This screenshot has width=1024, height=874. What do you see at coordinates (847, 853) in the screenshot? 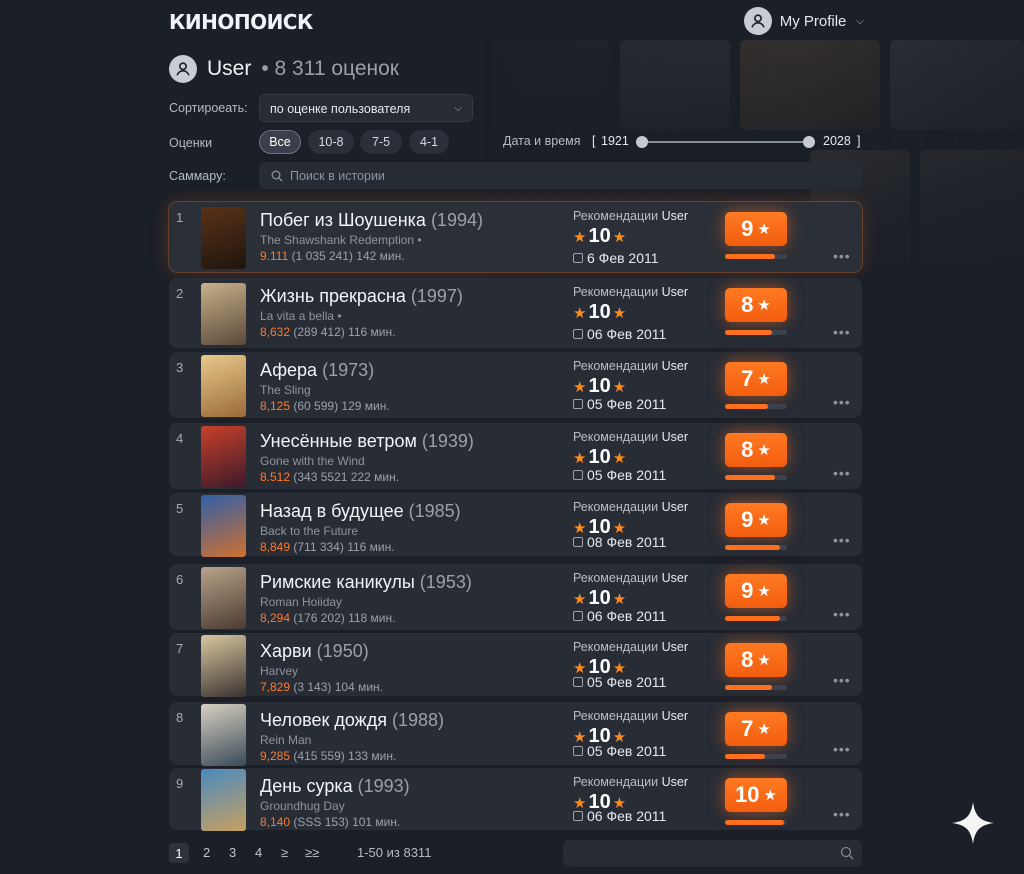
I see `search-icon` at bounding box center [847, 853].